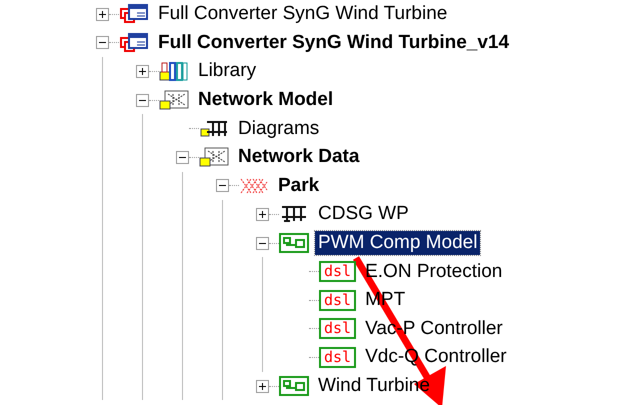  I want to click on tree-item: Full Converter SynG Wind Turbine_v14, so click(333, 42).